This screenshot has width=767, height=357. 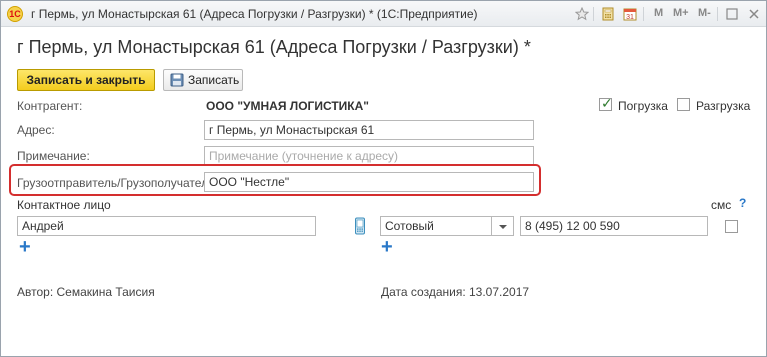 I want to click on phone-number-field: 8 (495) 12 00 590, so click(x=614, y=226).